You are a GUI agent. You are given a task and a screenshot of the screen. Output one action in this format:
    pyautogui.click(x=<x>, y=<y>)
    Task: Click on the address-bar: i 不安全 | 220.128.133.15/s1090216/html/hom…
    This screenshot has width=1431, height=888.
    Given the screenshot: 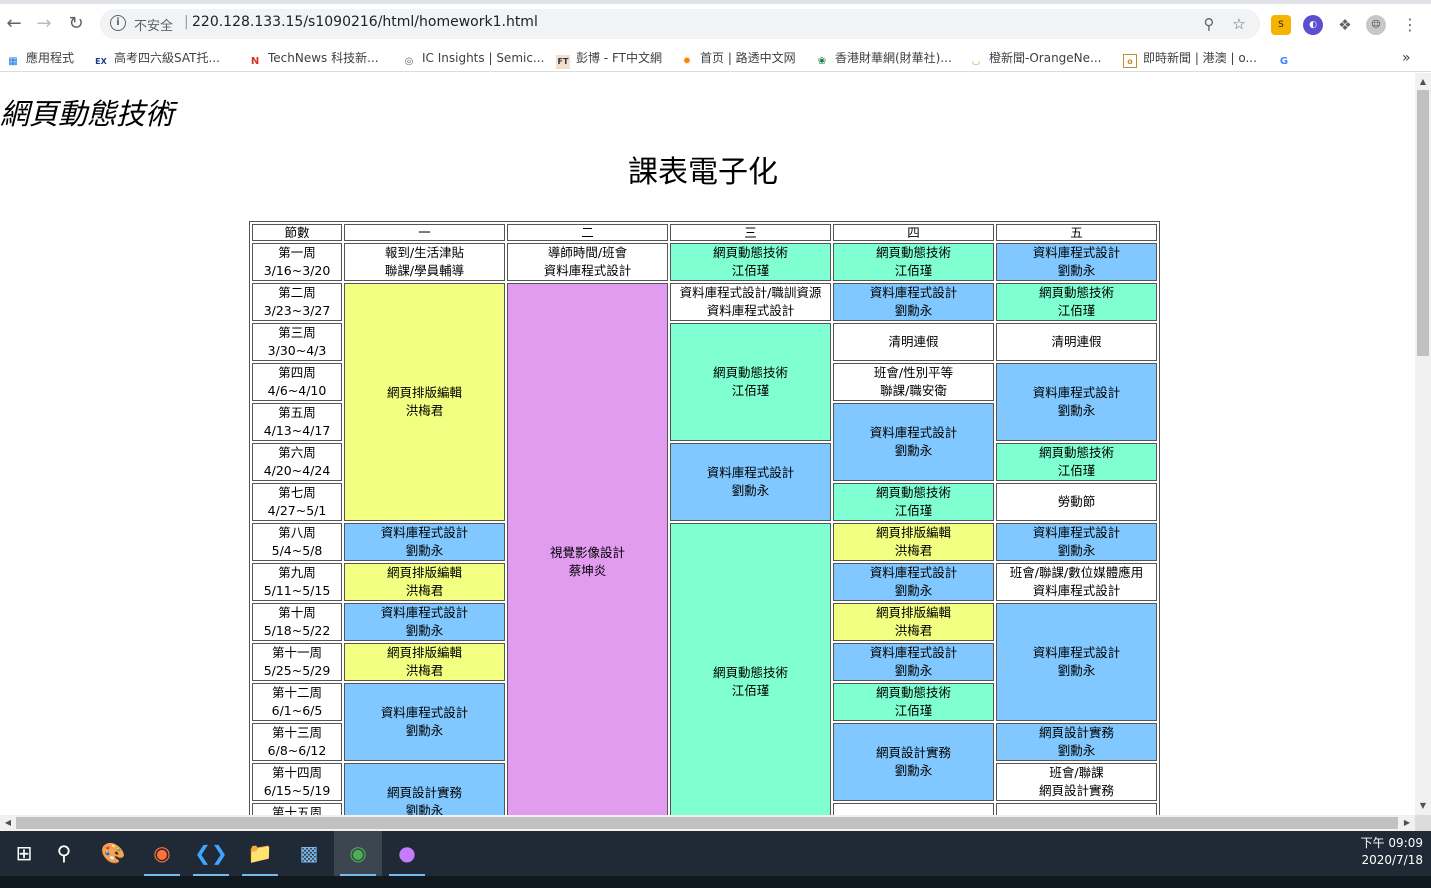 What is the action you would take?
    pyautogui.click(x=680, y=24)
    